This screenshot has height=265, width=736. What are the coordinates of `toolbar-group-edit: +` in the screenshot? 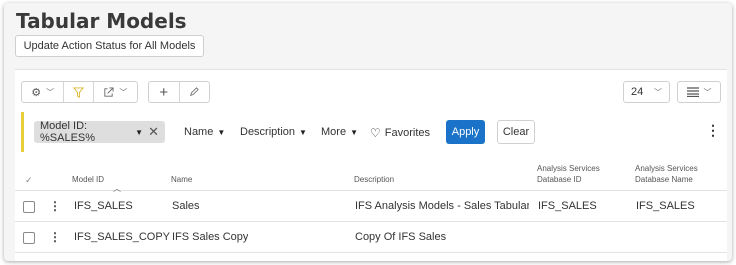 It's located at (179, 92).